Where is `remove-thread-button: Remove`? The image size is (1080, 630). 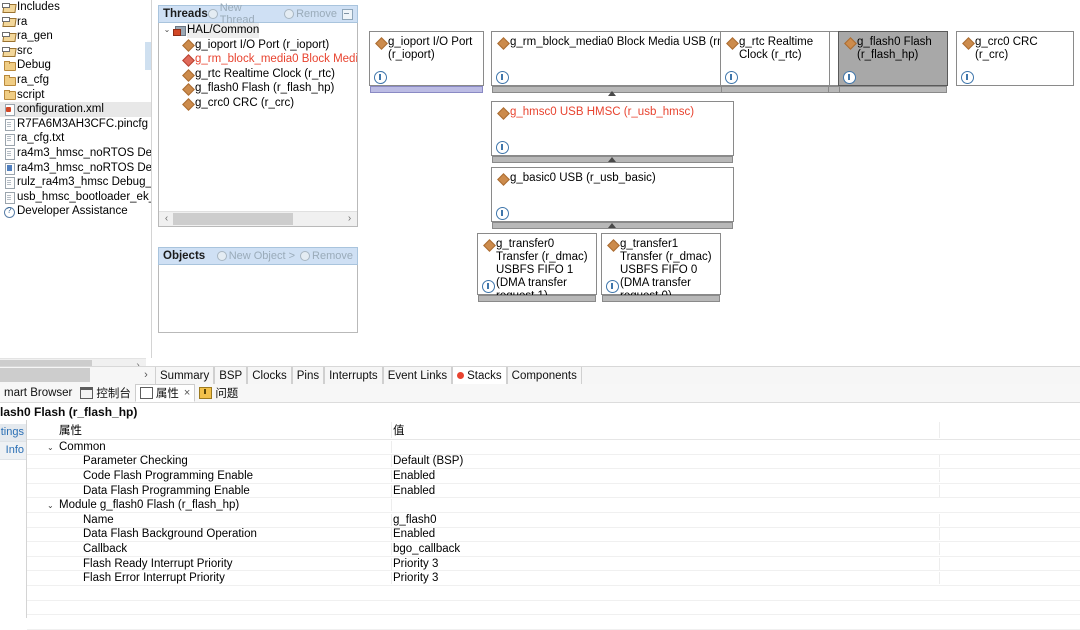 remove-thread-button: Remove is located at coordinates (310, 14).